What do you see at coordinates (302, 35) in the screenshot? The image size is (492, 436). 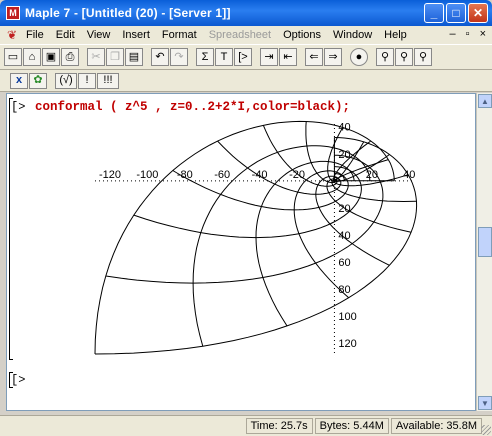 I see `menu-options: Options` at bounding box center [302, 35].